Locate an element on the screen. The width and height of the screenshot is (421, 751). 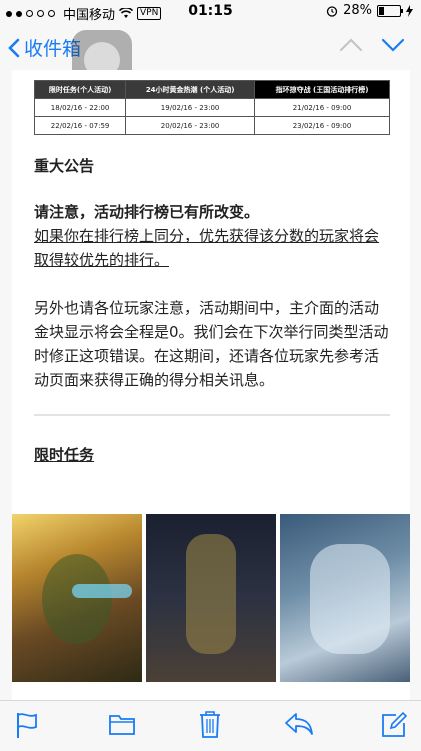
battery-cap is located at coordinates (402, 10).